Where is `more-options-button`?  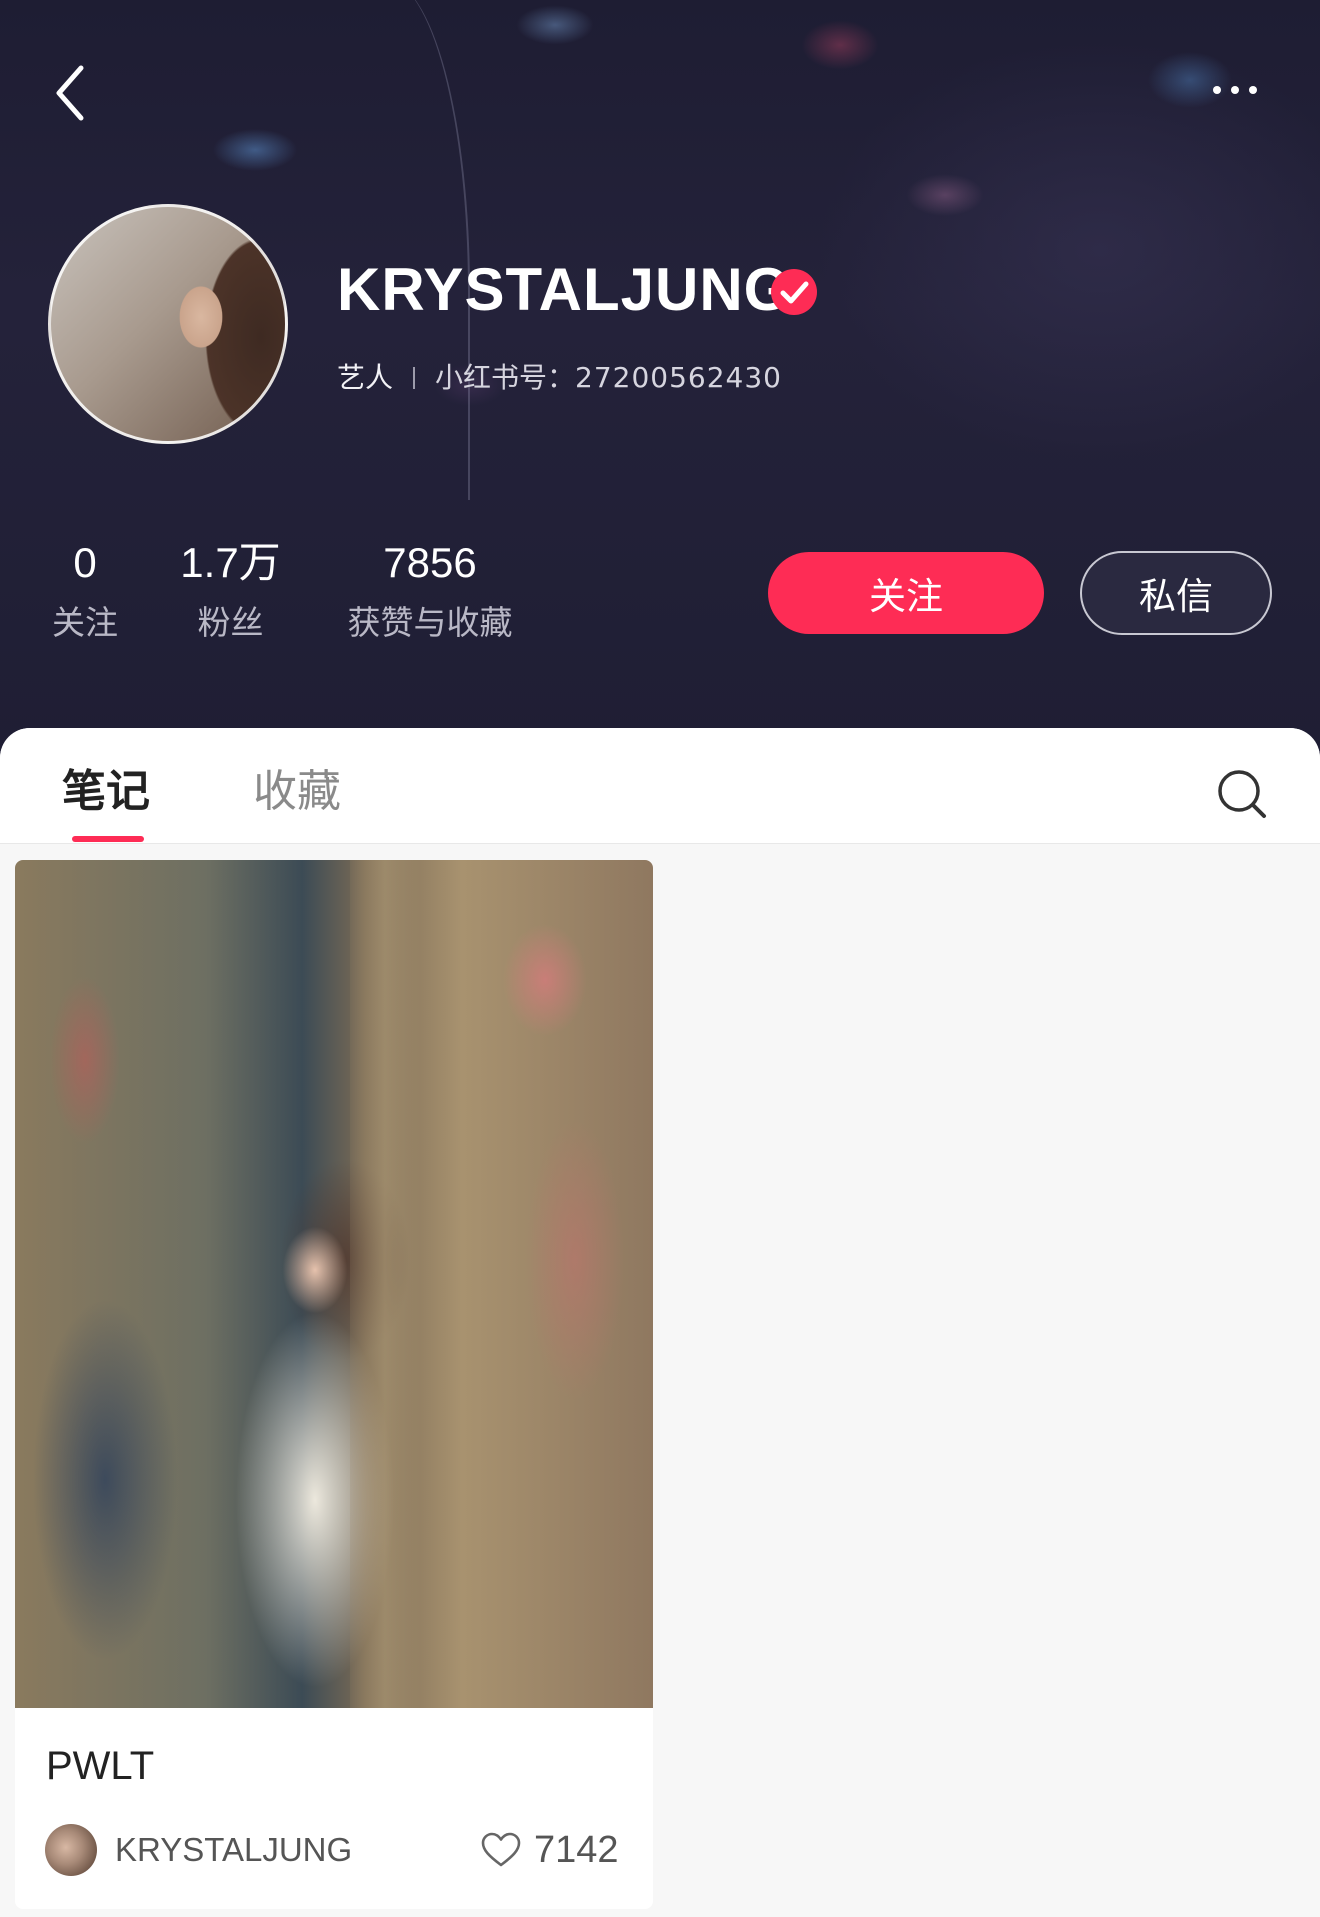
more-options-button is located at coordinates (1235, 90).